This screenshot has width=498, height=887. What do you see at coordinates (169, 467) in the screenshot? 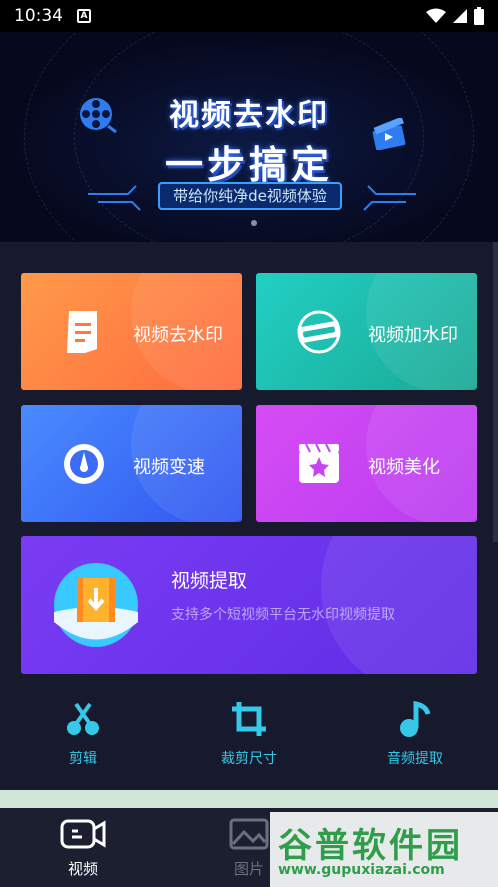
I see `card-label: 视频变速` at bounding box center [169, 467].